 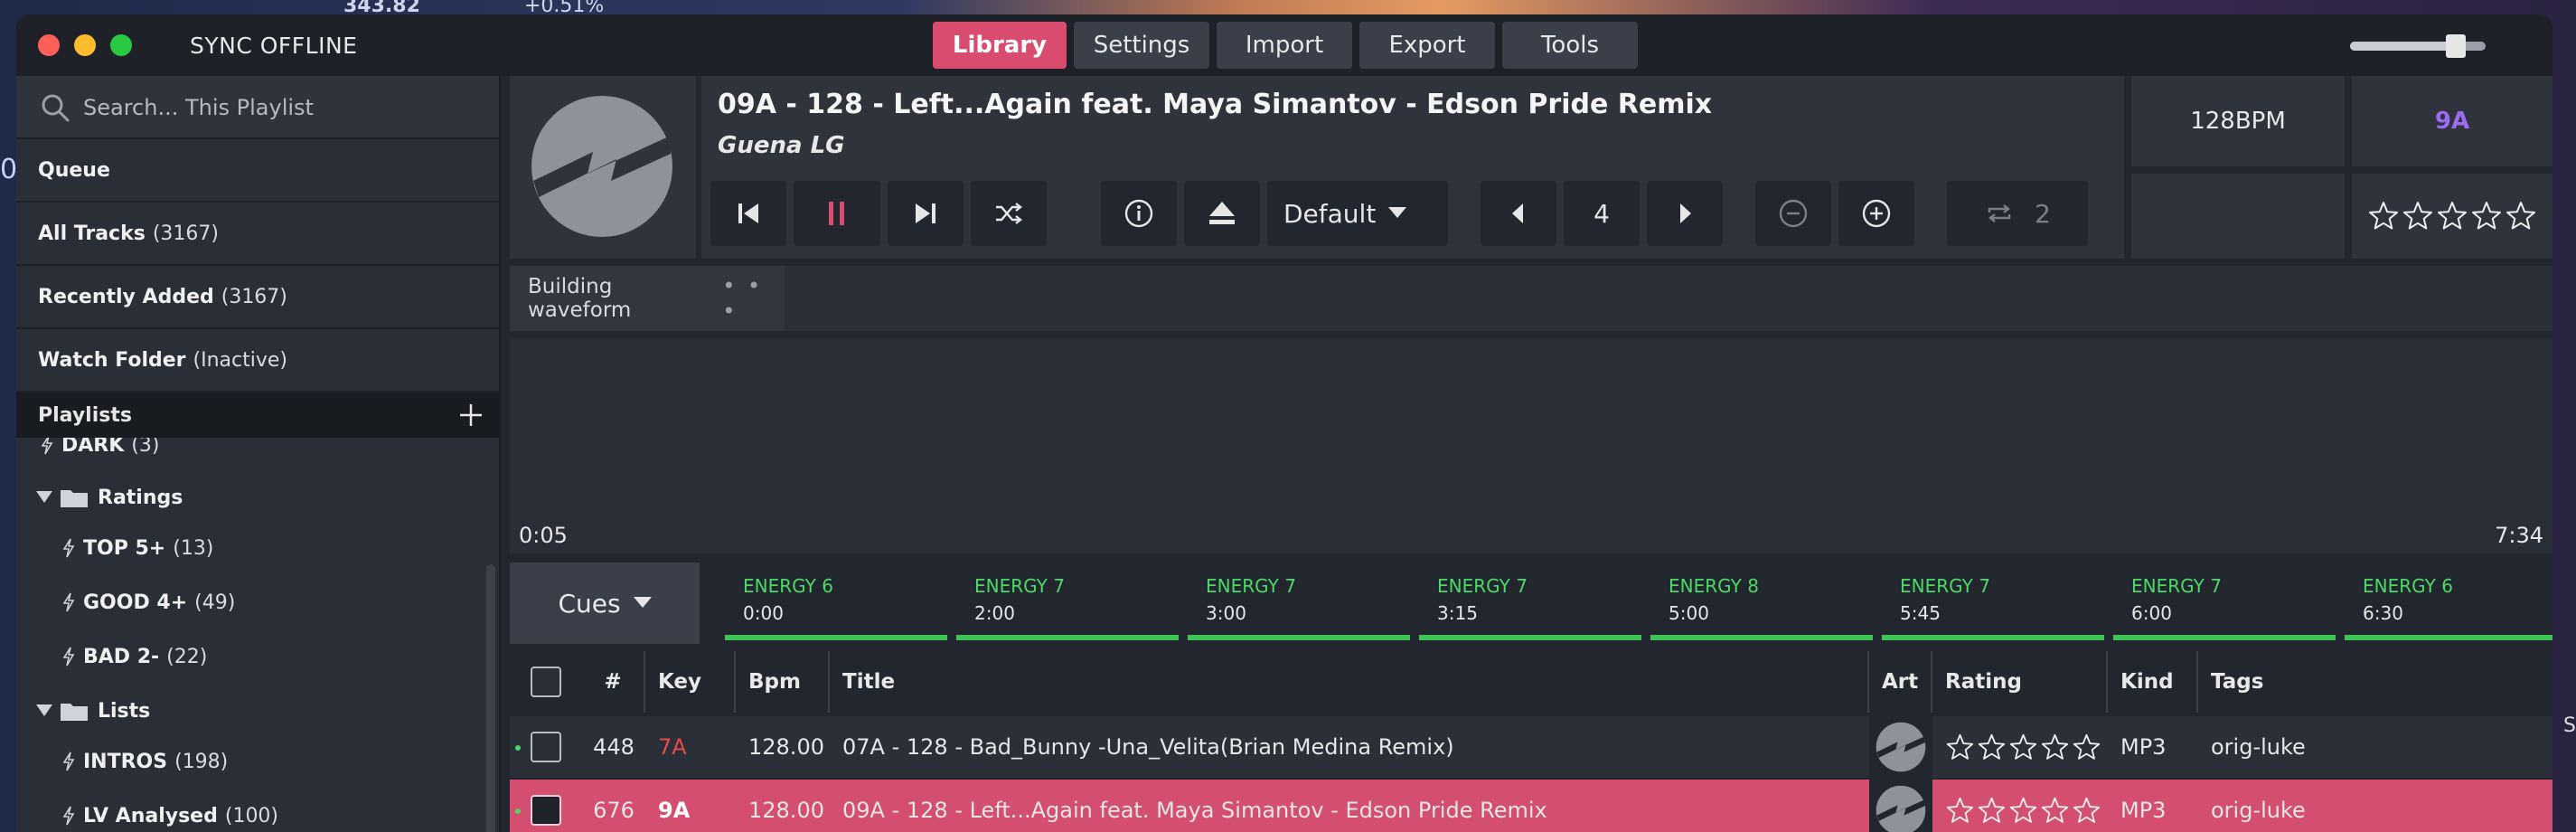 I want to click on search-input, so click(x=282, y=108).